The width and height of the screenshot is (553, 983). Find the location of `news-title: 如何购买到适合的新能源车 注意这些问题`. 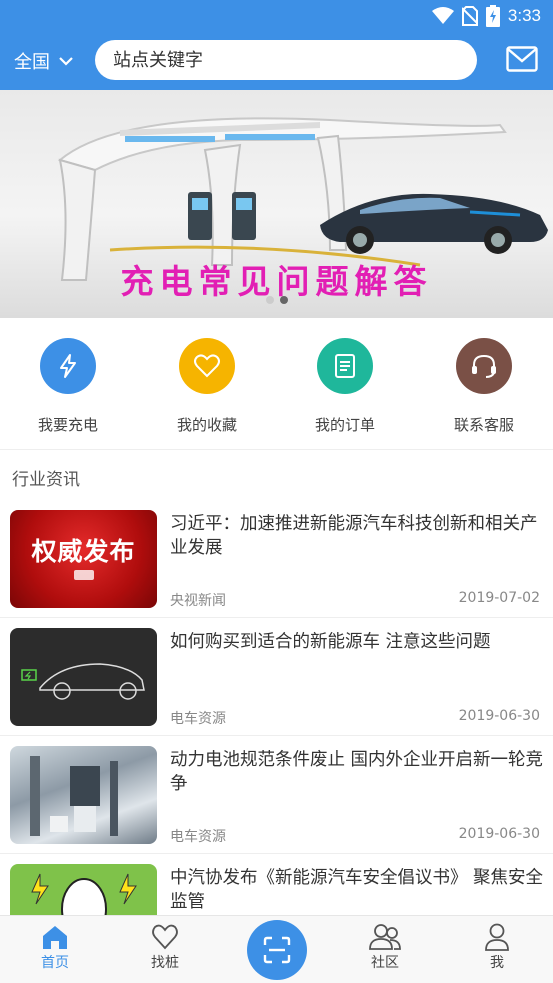

news-title: 如何购买到适合的新能源车 注意这些问题 is located at coordinates (330, 642).